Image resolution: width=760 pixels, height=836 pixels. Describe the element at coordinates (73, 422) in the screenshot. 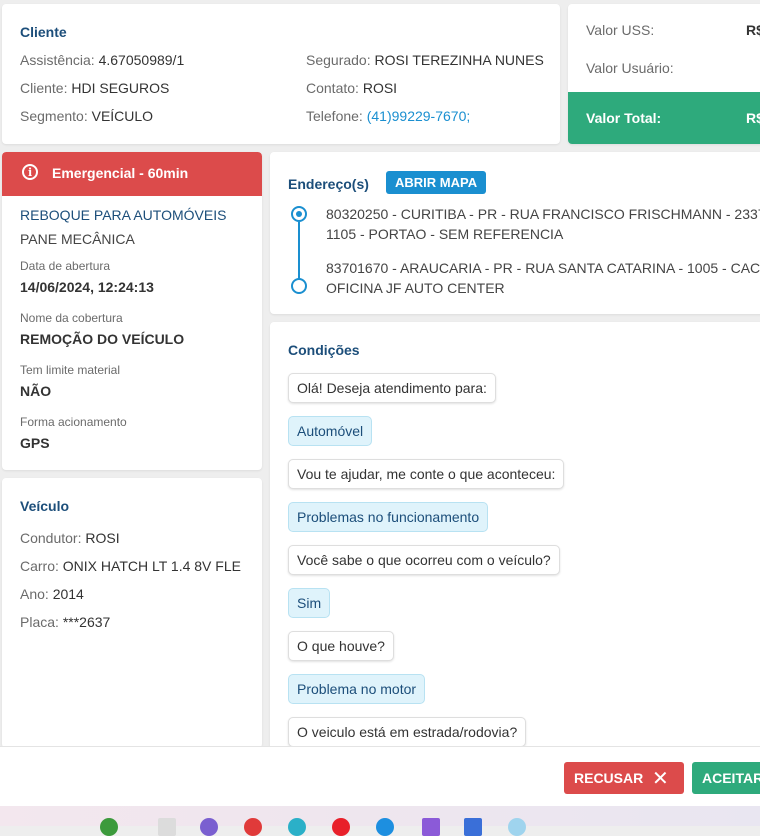

I see `acionamento-label: Forma acionamento` at that location.